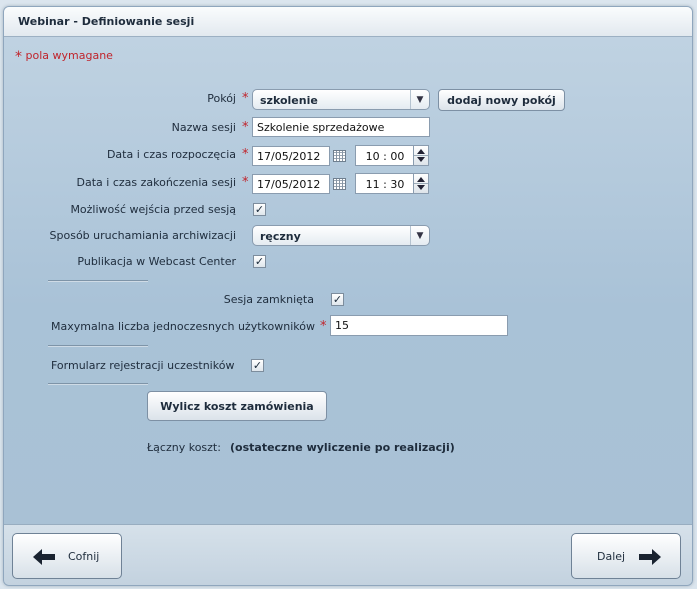 Image resolution: width=697 pixels, height=589 pixels. I want to click on start-time-input: 10 : 00, so click(385, 155).